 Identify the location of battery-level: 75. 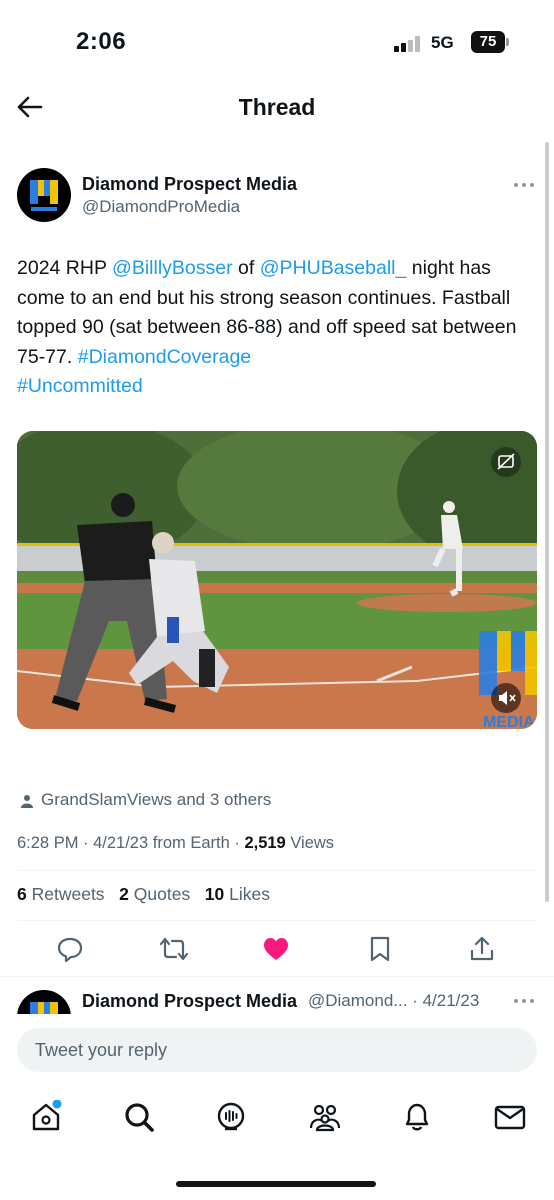
(488, 42).